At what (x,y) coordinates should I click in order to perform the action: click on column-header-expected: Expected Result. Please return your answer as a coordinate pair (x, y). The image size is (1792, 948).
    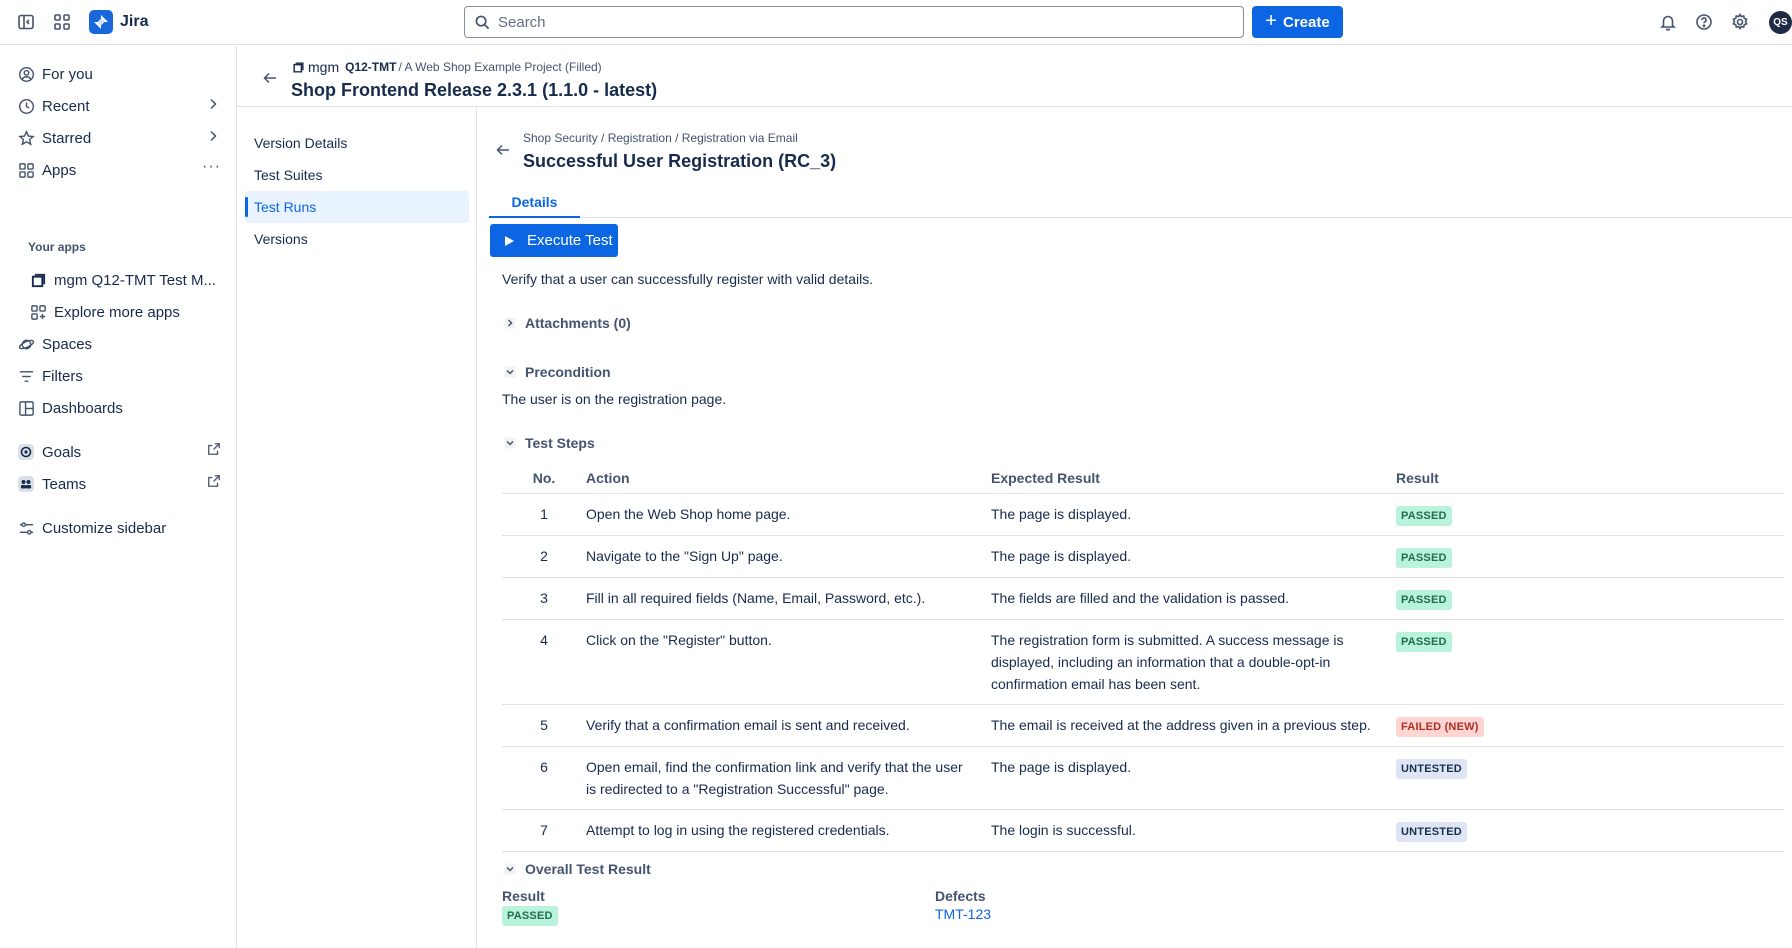
    Looking at the image, I should click on (1193, 478).